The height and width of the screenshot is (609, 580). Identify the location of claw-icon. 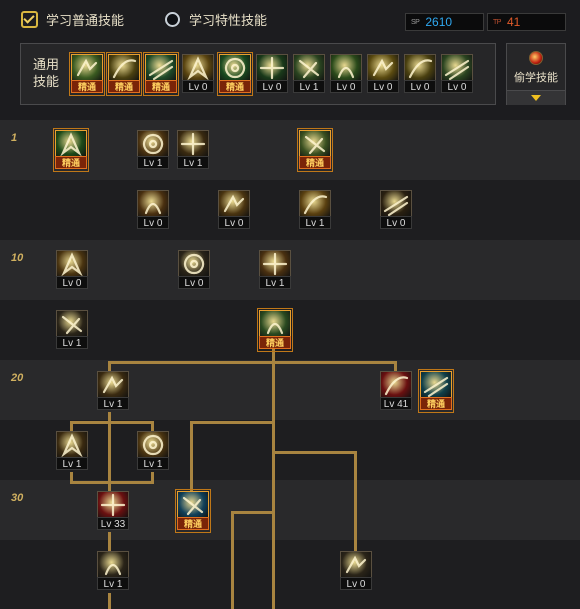
(193, 144).